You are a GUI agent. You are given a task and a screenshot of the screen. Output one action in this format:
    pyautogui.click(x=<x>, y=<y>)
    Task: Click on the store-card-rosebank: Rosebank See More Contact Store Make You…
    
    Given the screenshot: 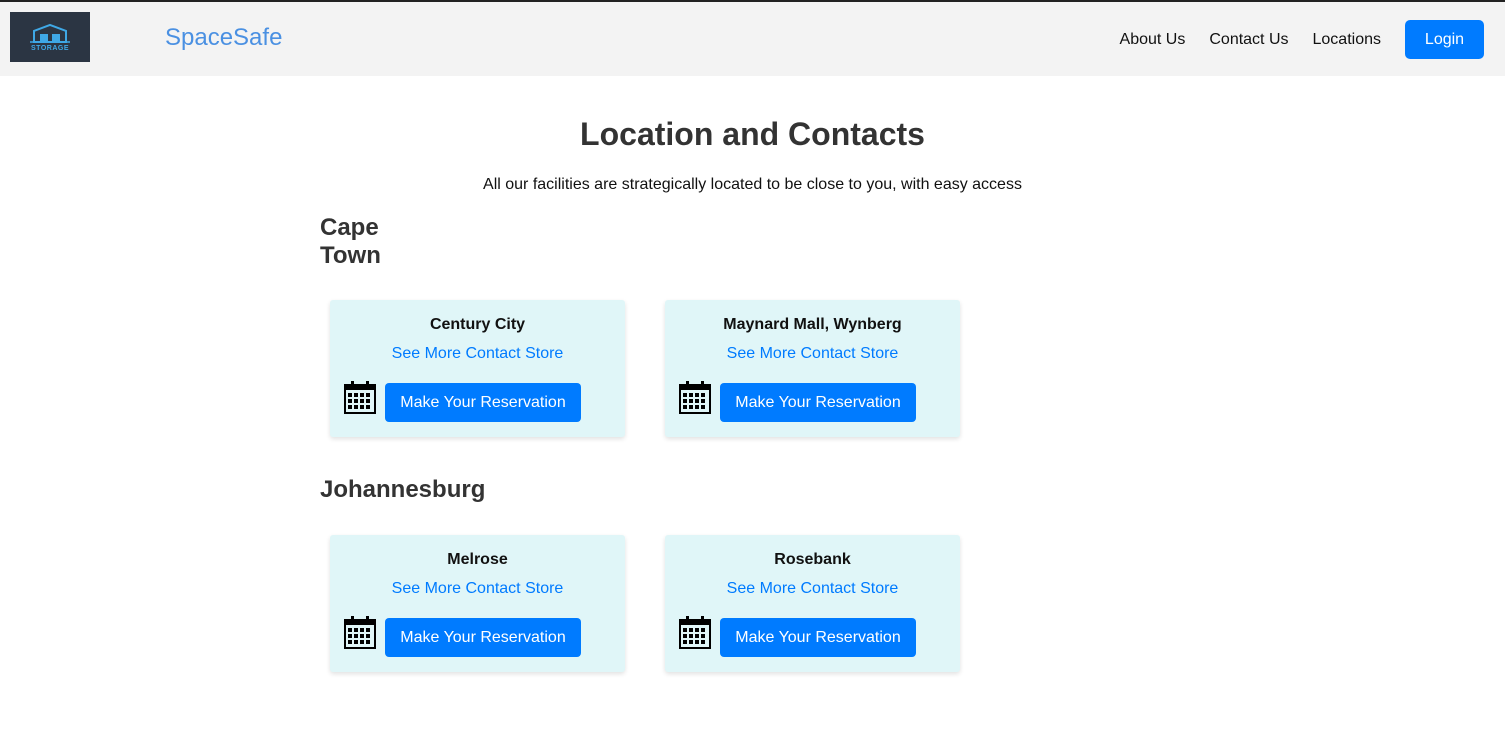 What is the action you would take?
    pyautogui.click(x=812, y=603)
    